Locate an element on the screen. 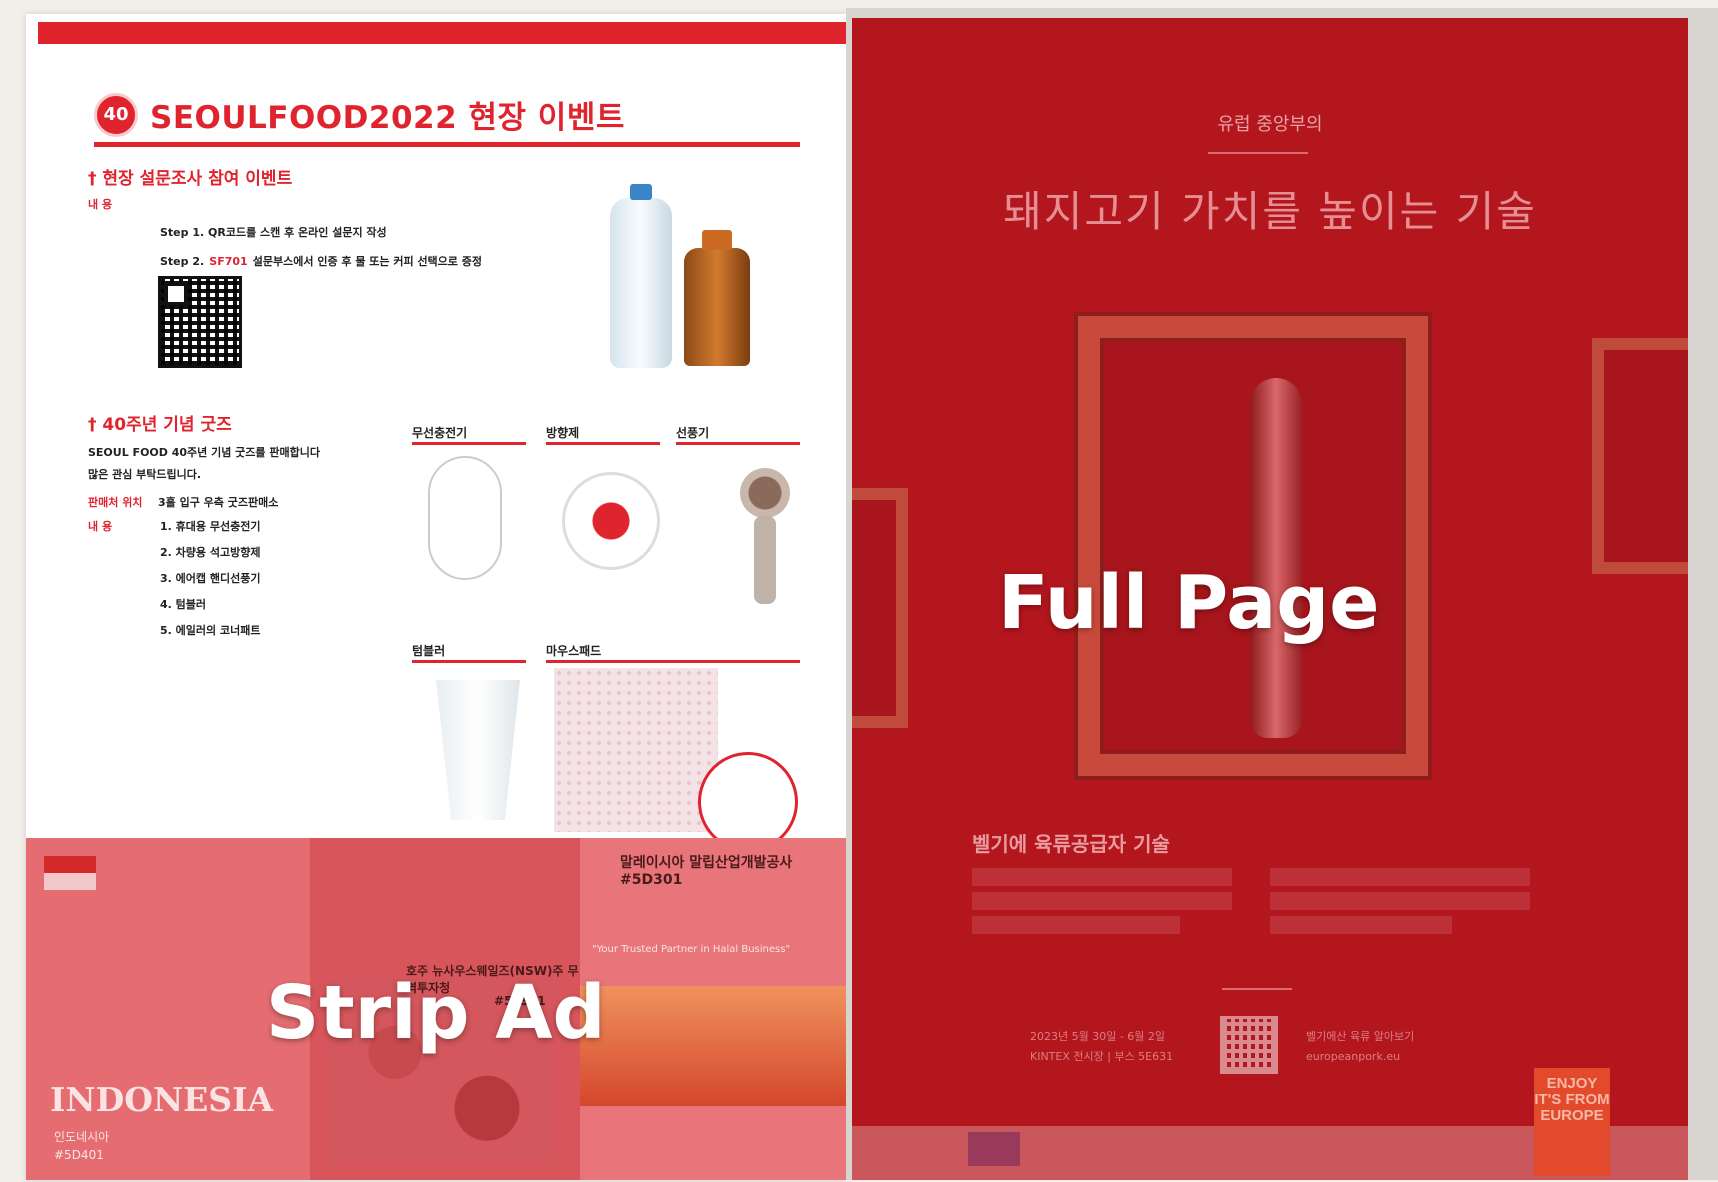 The height and width of the screenshot is (1182, 1718). ad-headline: 돼지고기 가치를 높이는 기술 is located at coordinates (1270, 211).